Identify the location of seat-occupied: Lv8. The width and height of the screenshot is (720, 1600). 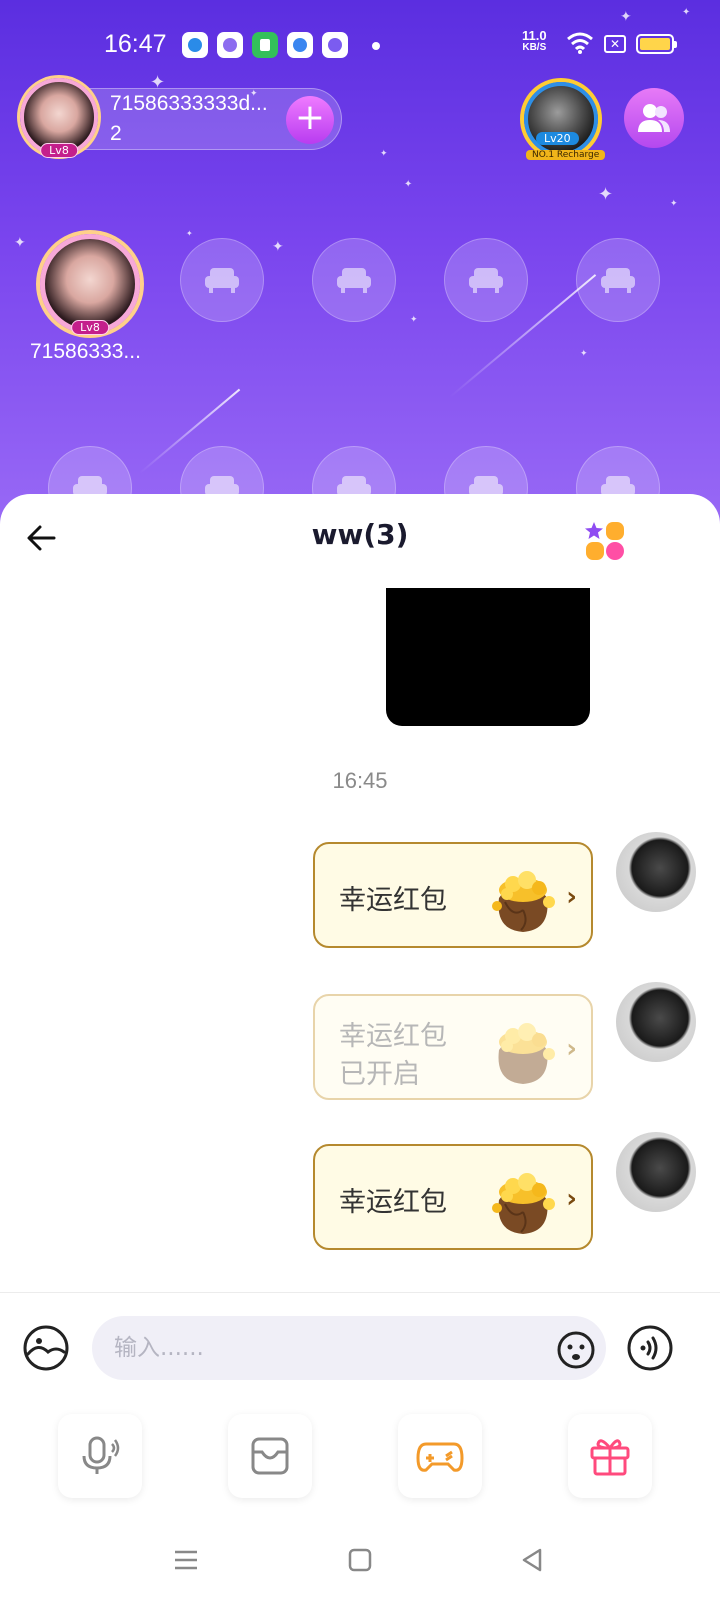
(90, 284).